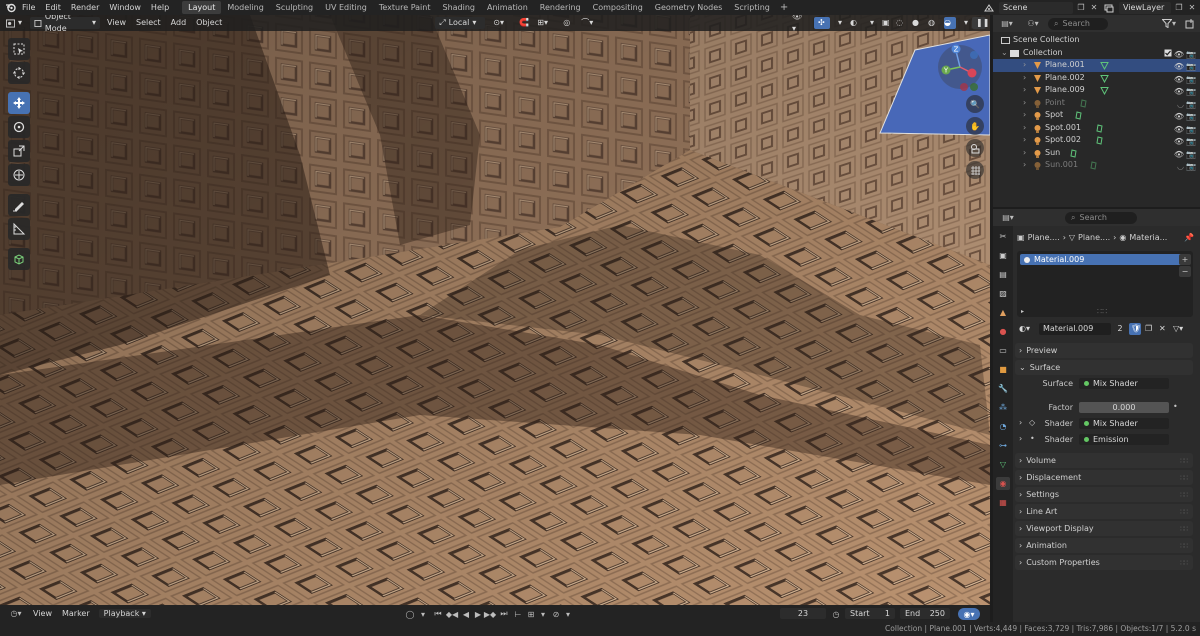 The height and width of the screenshot is (636, 1200). I want to click on tab-texture-paint: Texture Paint, so click(405, 7).